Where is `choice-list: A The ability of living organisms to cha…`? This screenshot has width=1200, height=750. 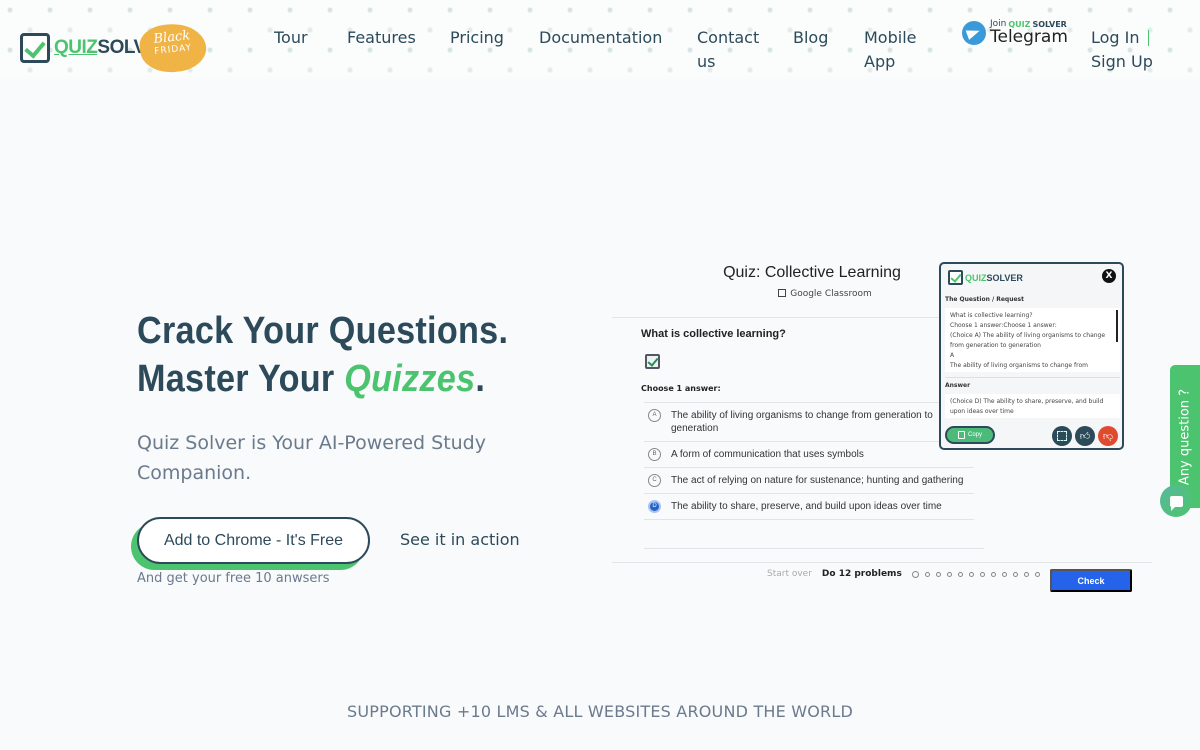
choice-list: A The ability of living organisms to cha… is located at coordinates (809, 461).